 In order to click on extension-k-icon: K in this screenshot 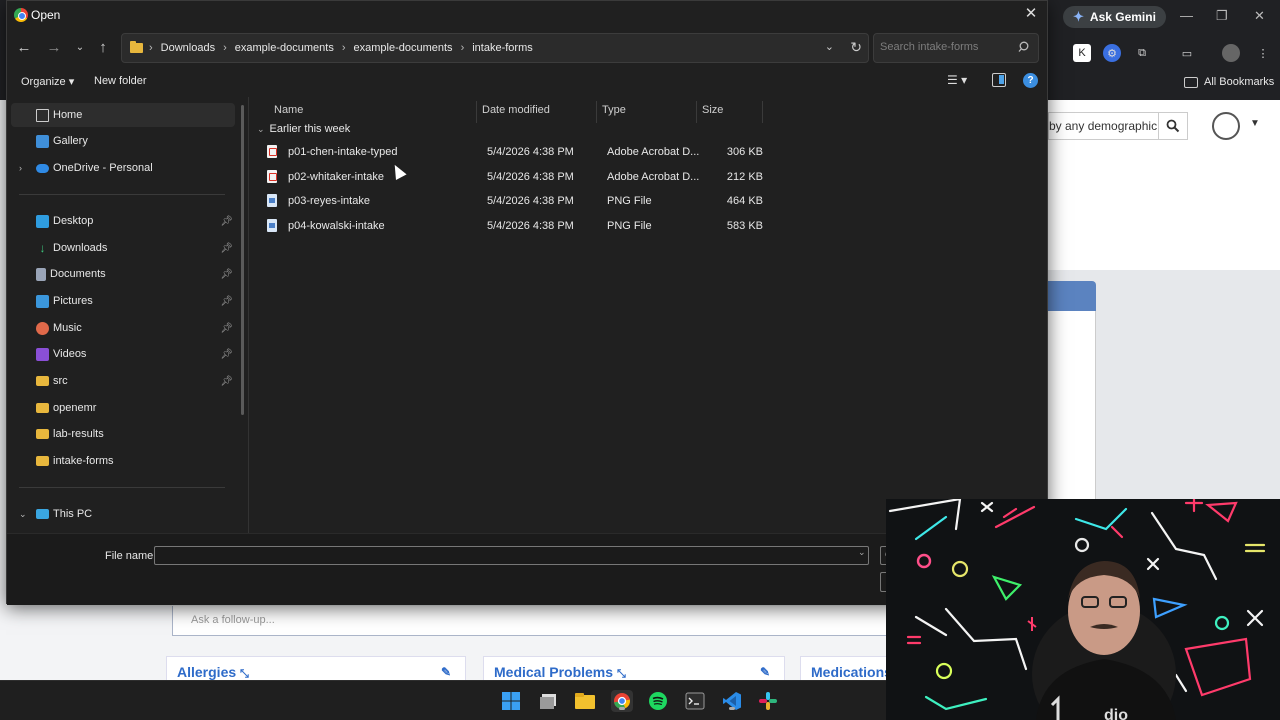, I will do `click(1082, 53)`.